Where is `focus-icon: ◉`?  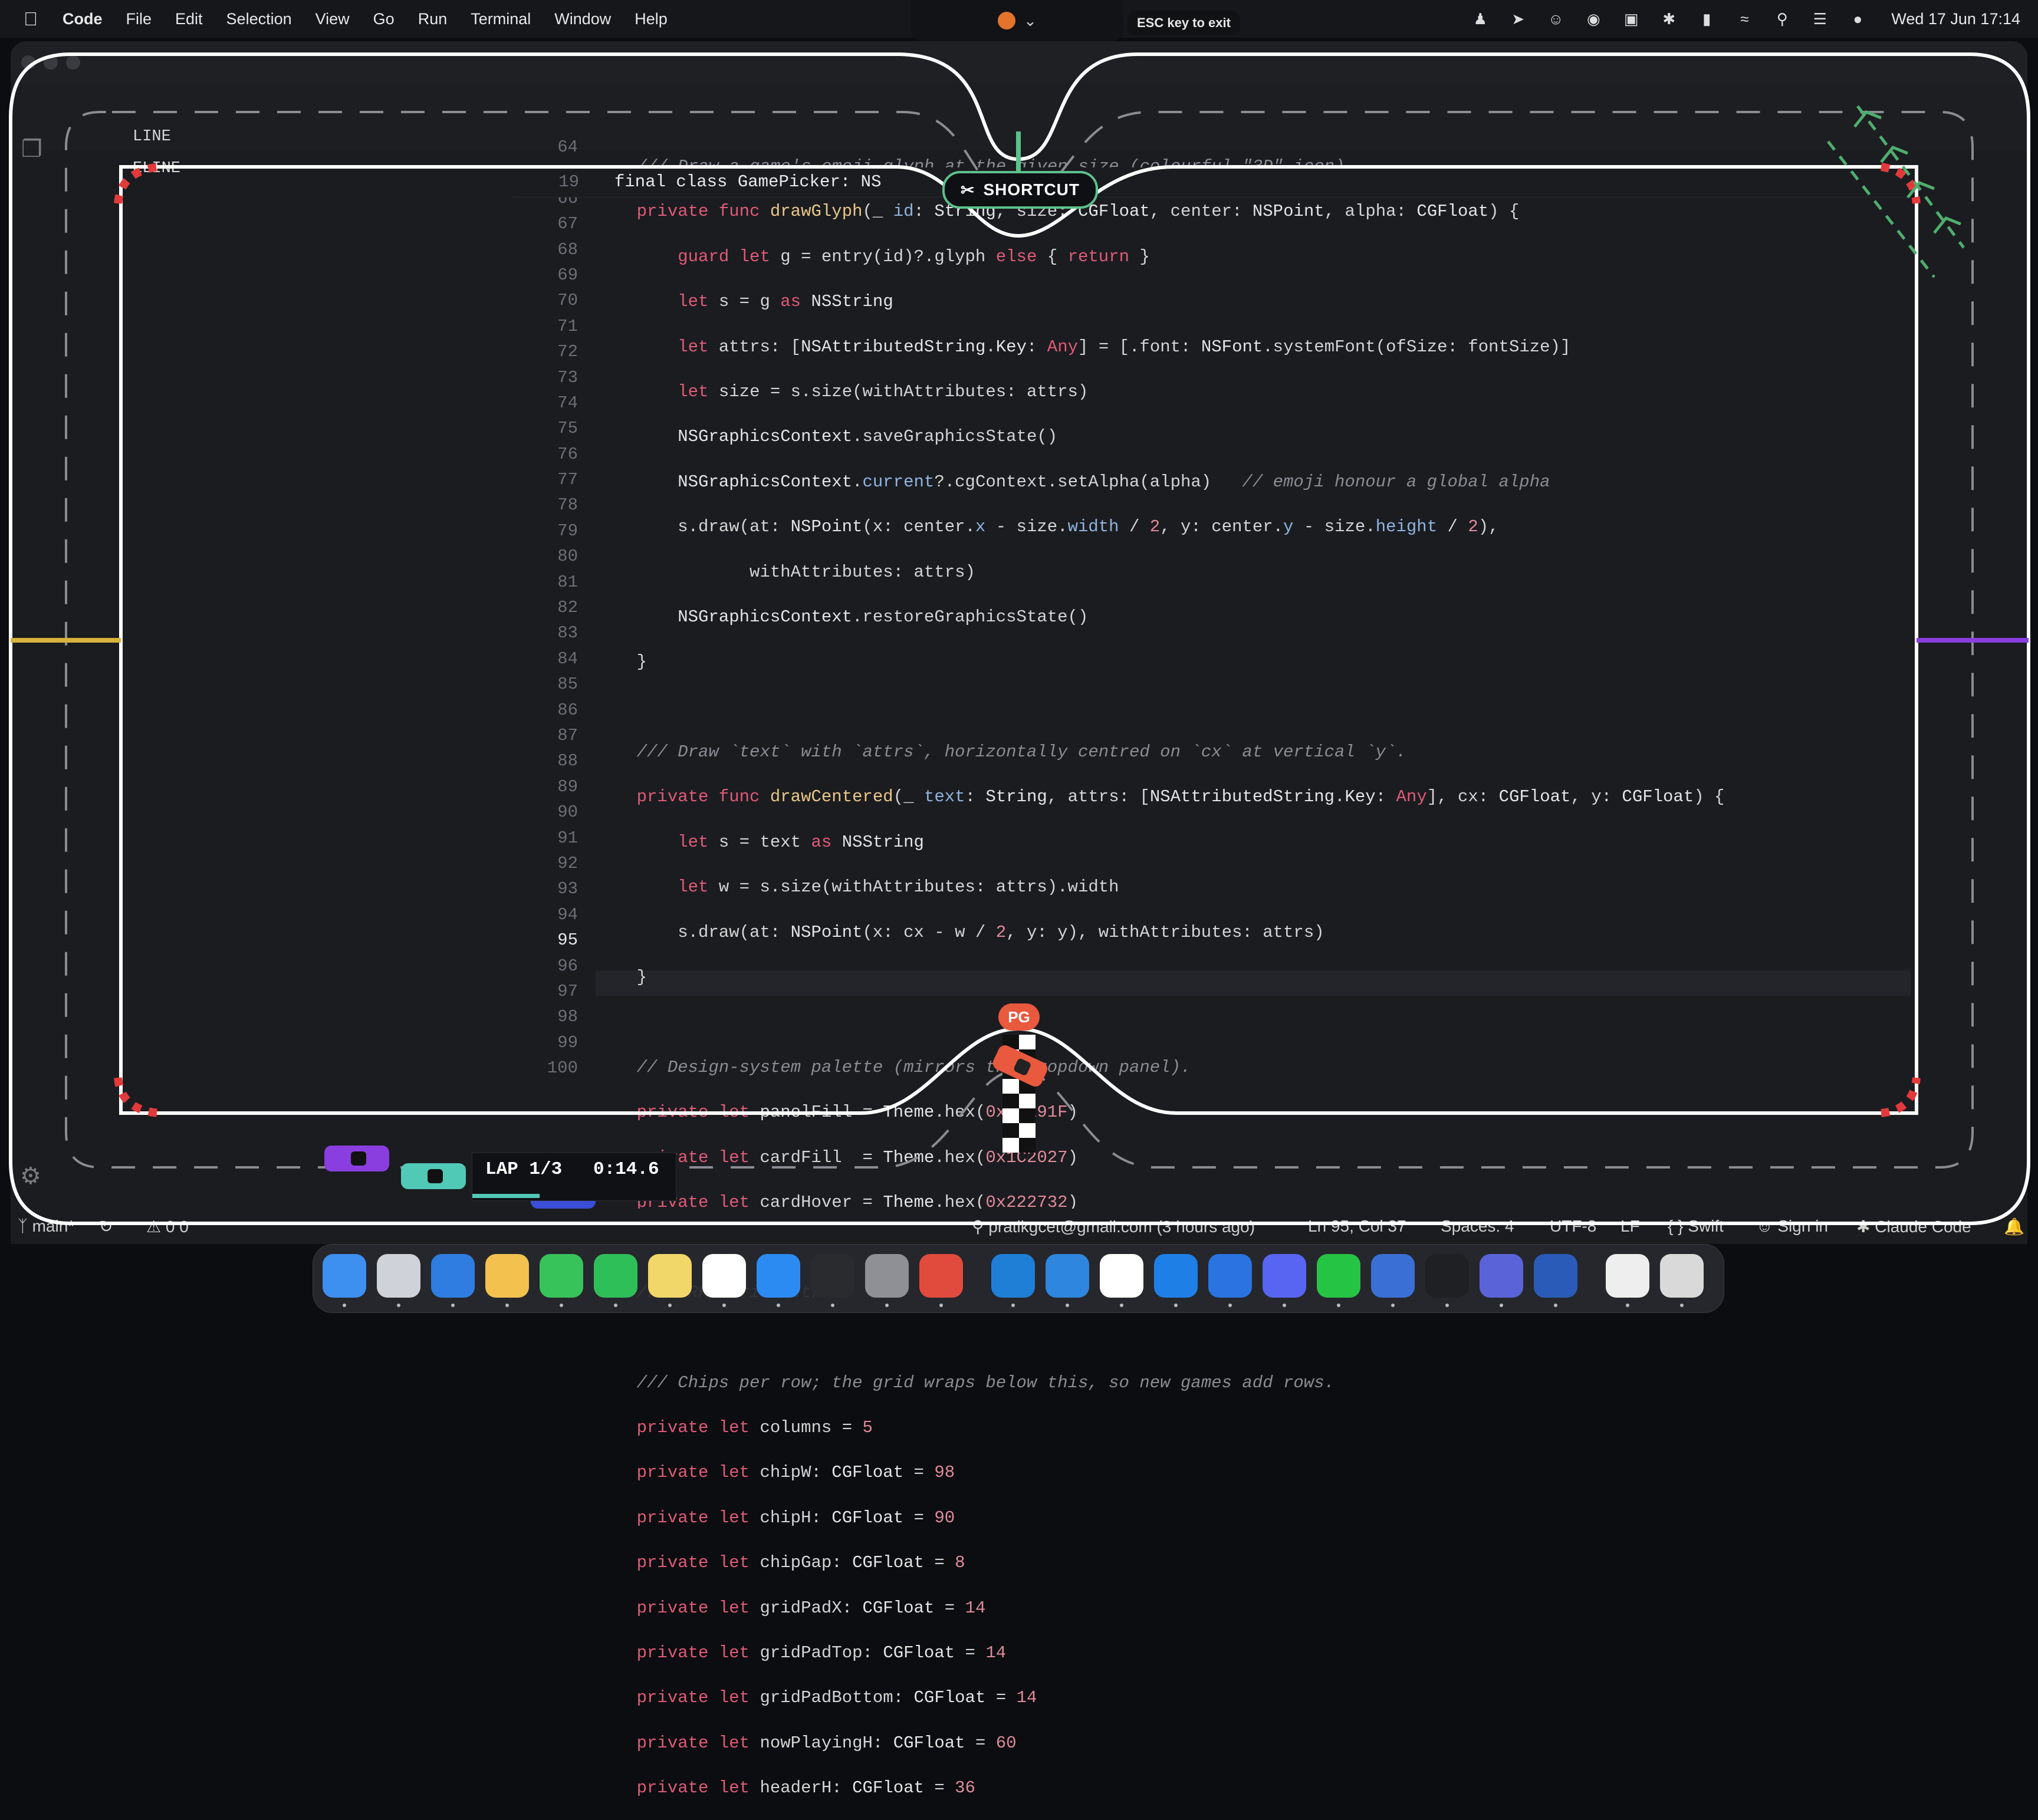 focus-icon: ◉ is located at coordinates (1593, 19).